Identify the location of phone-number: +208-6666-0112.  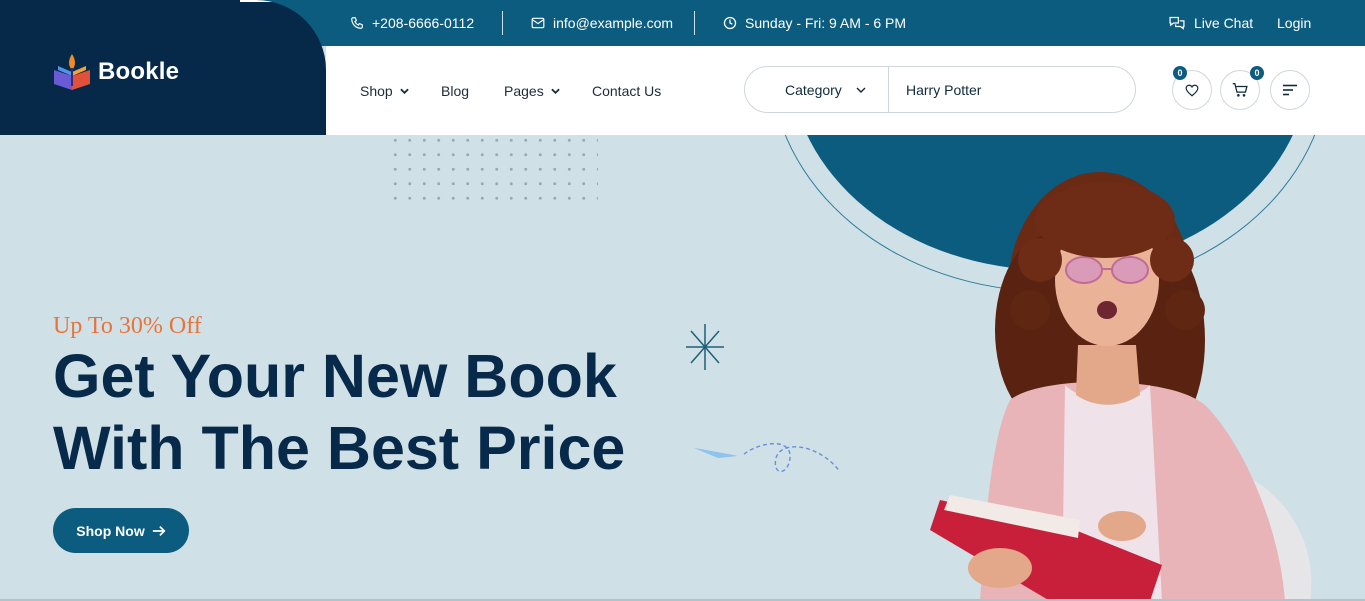
(423, 23).